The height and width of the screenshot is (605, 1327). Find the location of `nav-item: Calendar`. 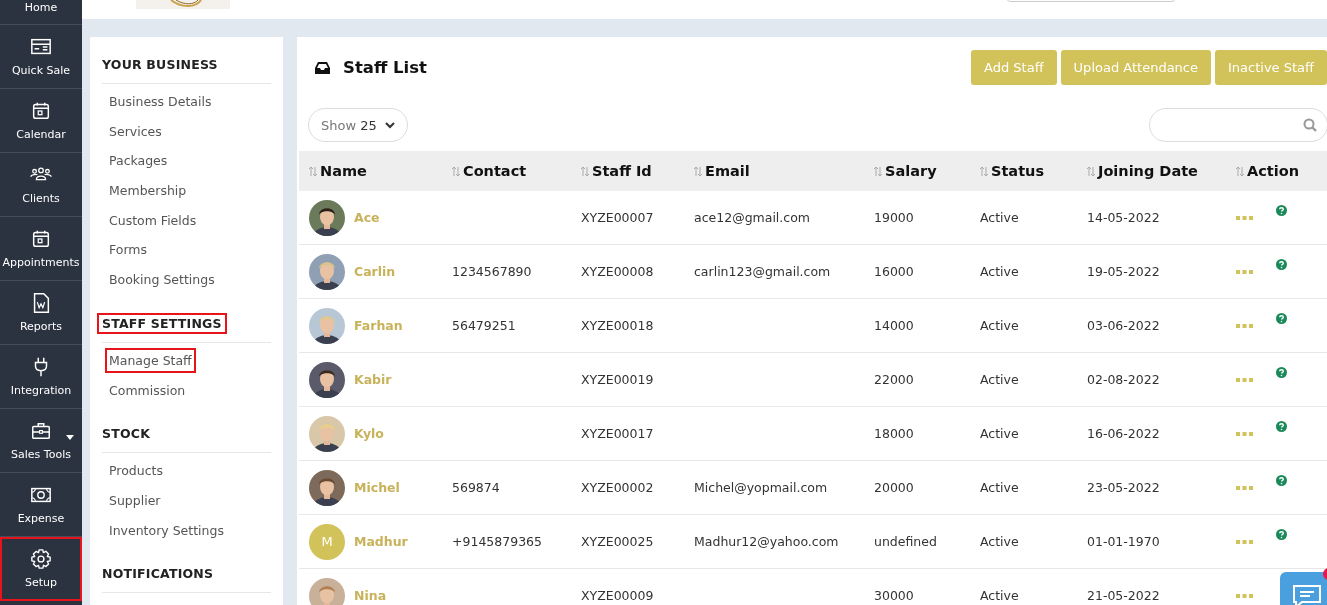

nav-item: Calendar is located at coordinates (41, 121).